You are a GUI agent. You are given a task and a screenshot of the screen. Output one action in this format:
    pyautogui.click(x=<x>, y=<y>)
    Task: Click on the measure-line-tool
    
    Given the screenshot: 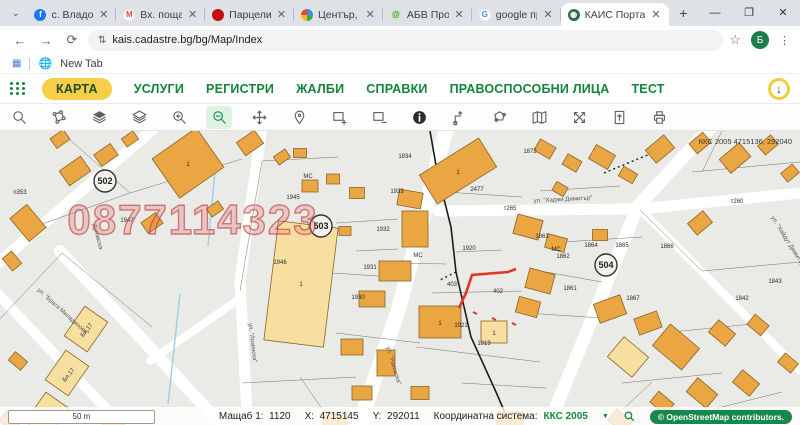 What is the action you would take?
    pyautogui.click(x=459, y=117)
    